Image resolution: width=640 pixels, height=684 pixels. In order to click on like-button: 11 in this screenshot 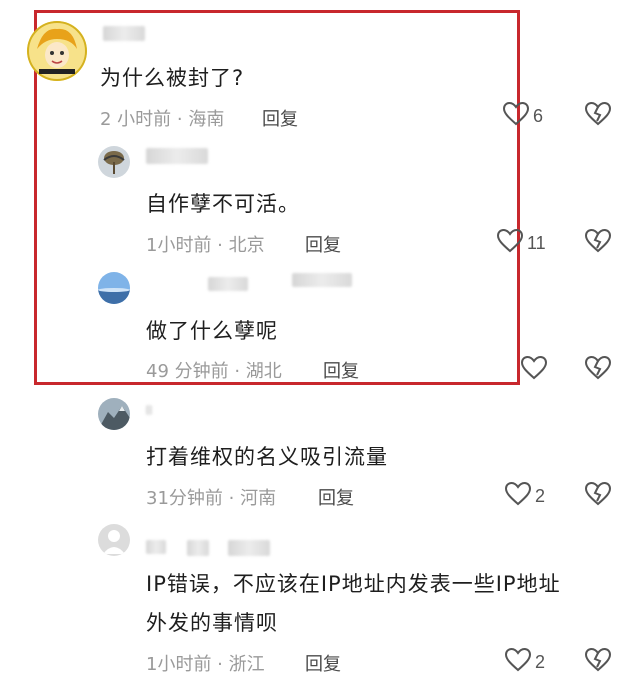, I will do `click(521, 242)`.